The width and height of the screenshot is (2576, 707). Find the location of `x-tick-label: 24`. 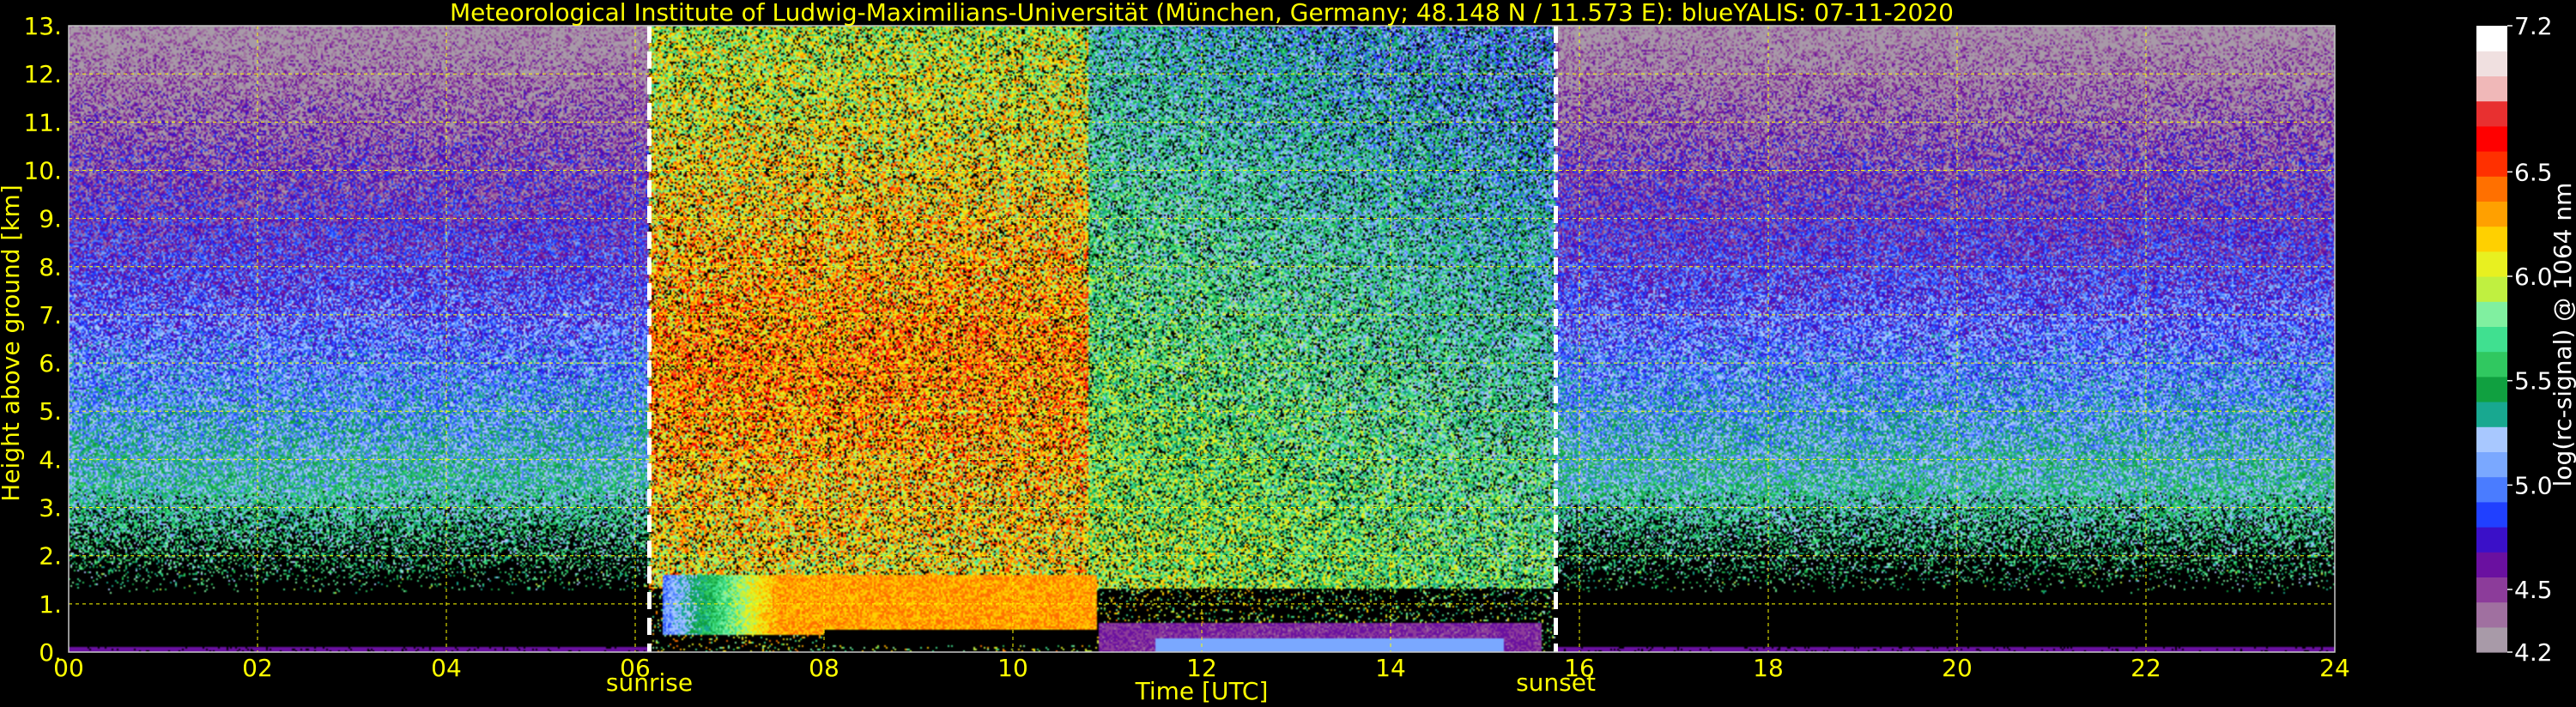

x-tick-label: 24 is located at coordinates (2334, 668).